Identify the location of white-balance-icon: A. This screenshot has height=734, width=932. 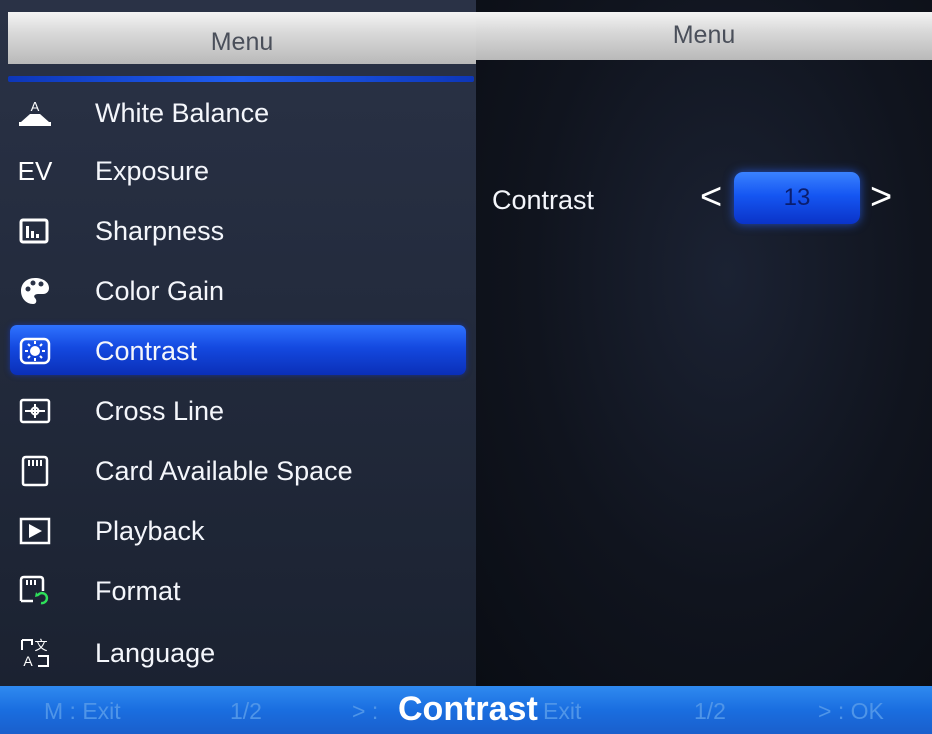
(35, 113).